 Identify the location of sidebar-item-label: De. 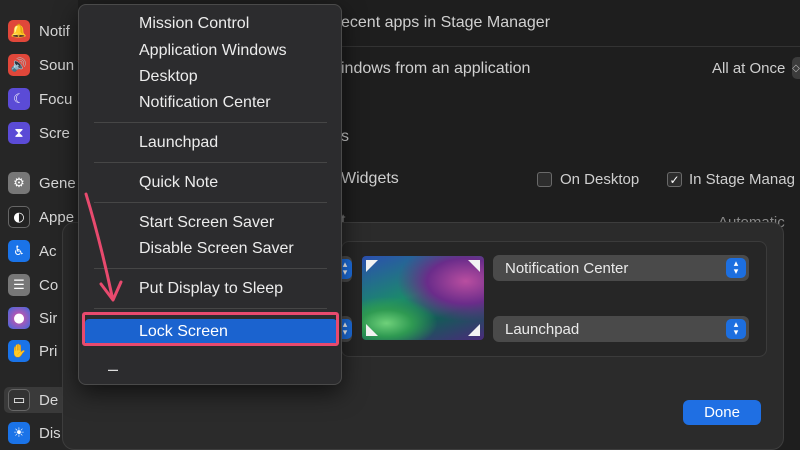
(49, 400).